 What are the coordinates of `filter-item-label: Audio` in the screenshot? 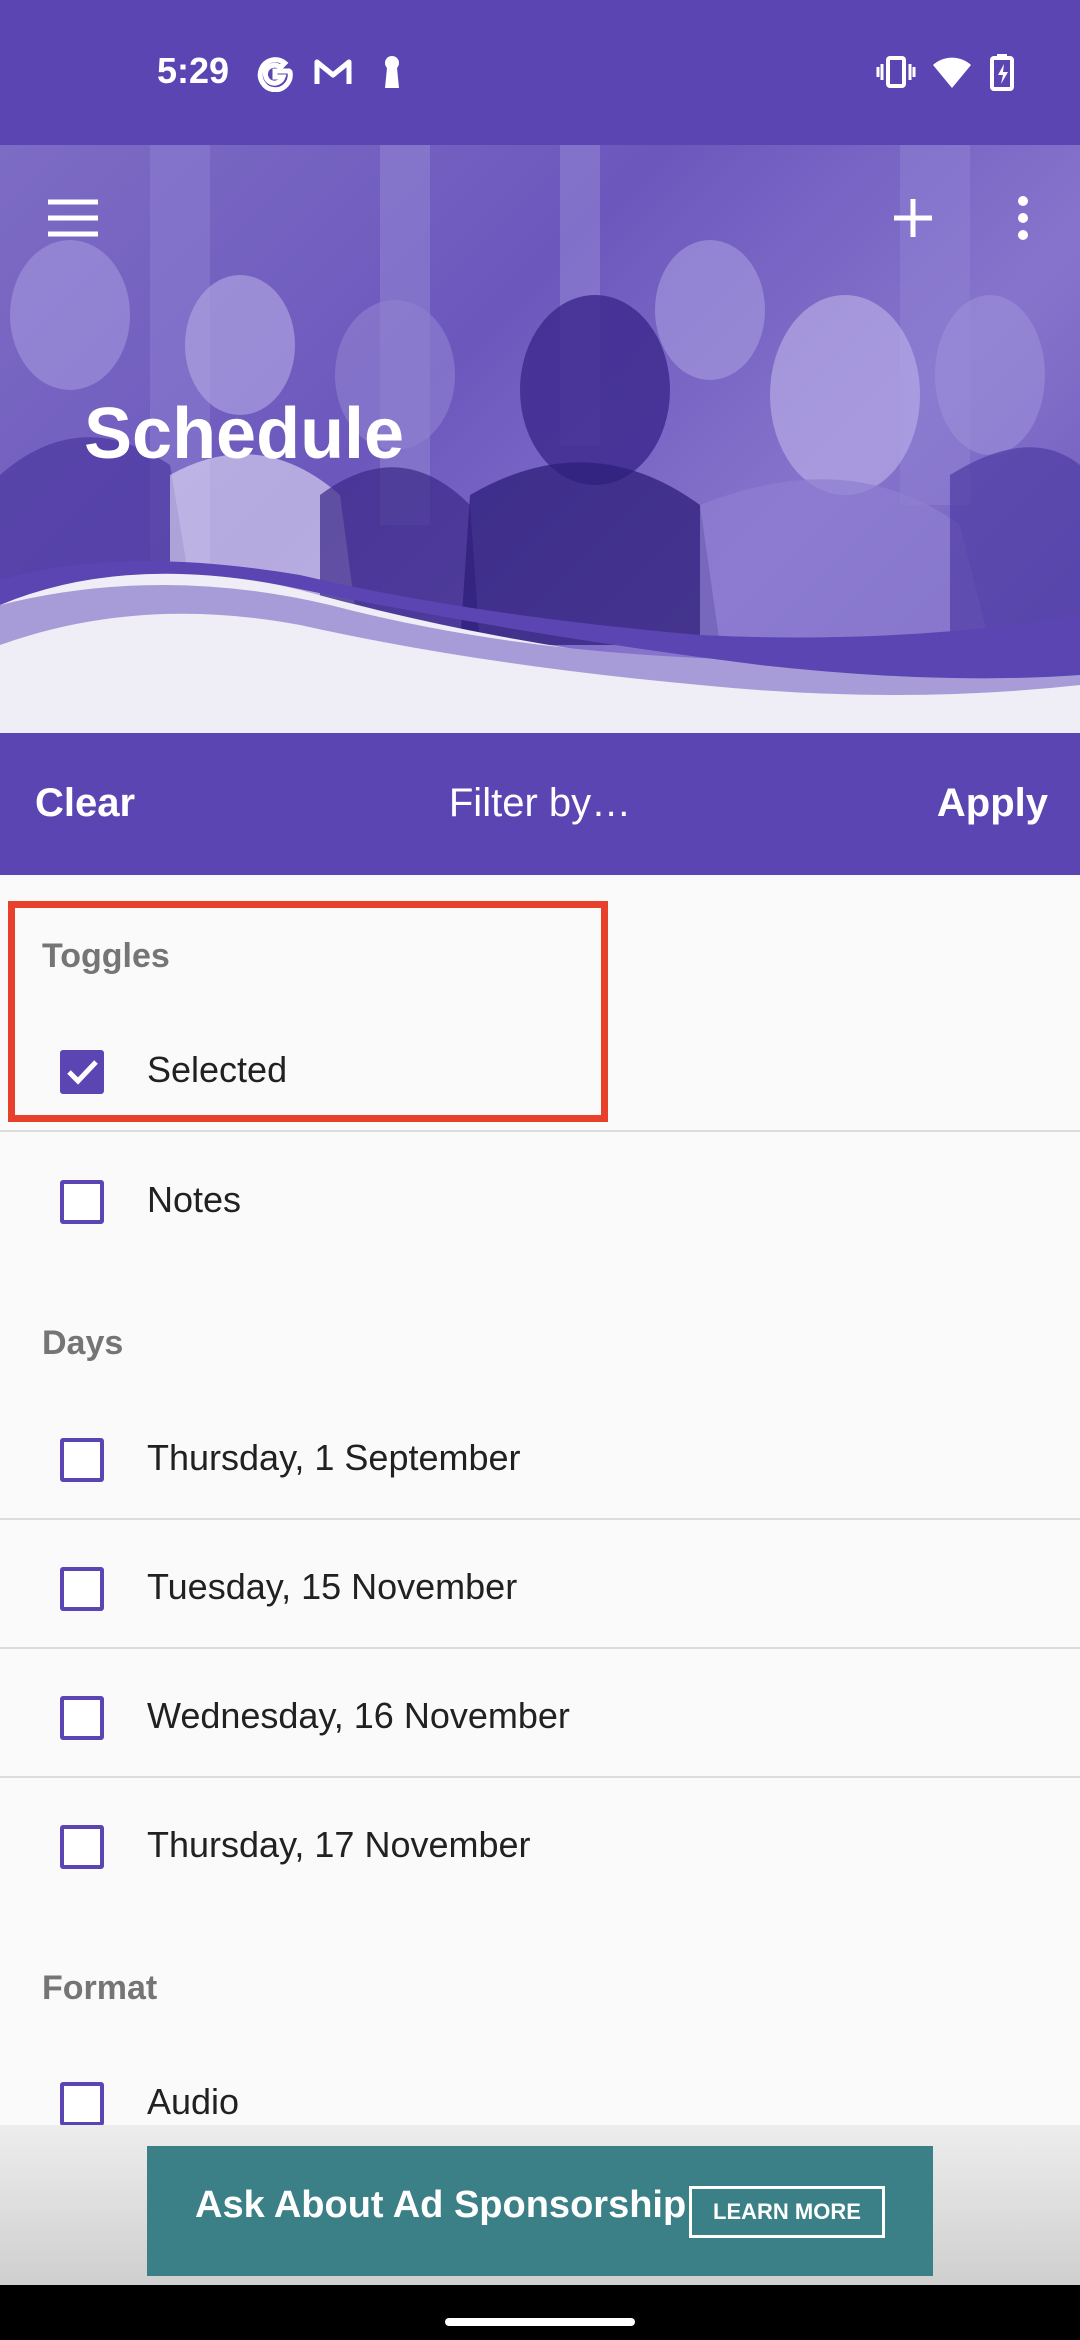 It's located at (193, 2101).